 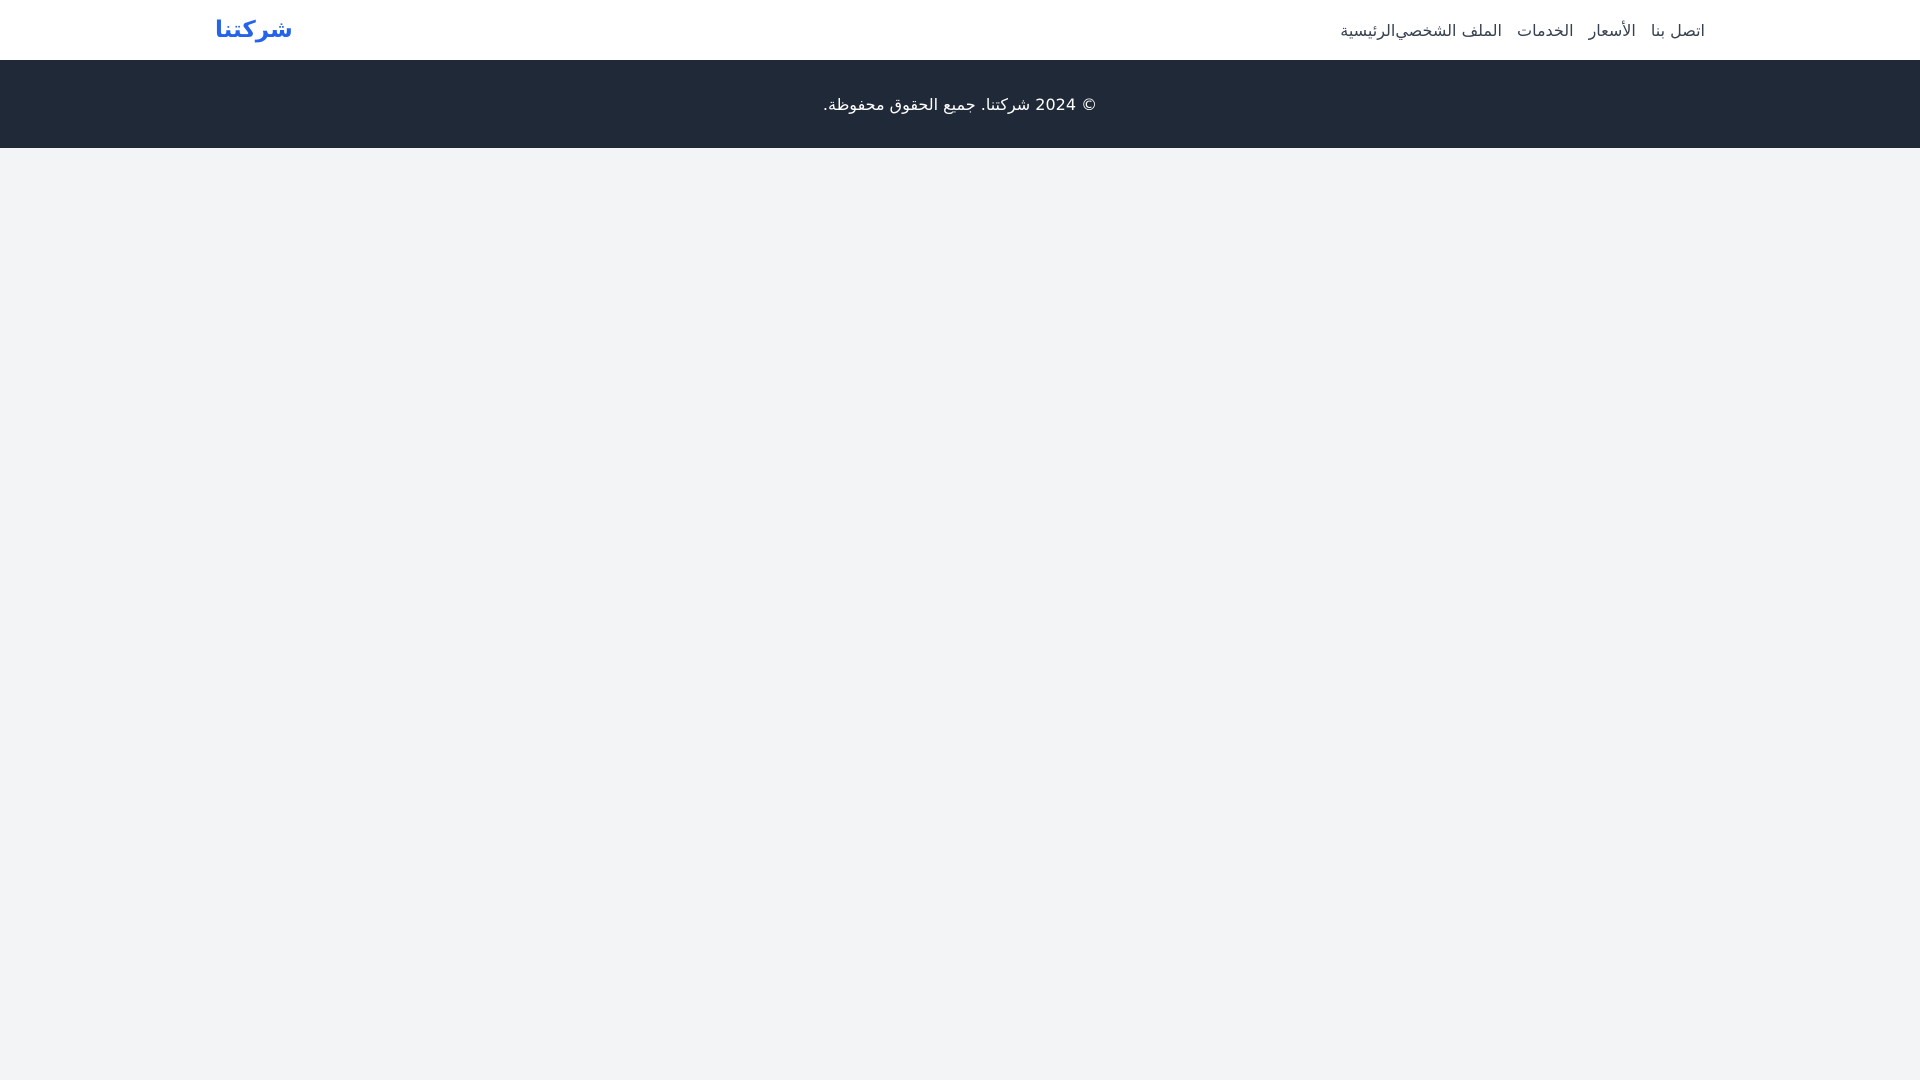 What do you see at coordinates (1545, 30) in the screenshot?
I see `nav-link-services: الخدمات` at bounding box center [1545, 30].